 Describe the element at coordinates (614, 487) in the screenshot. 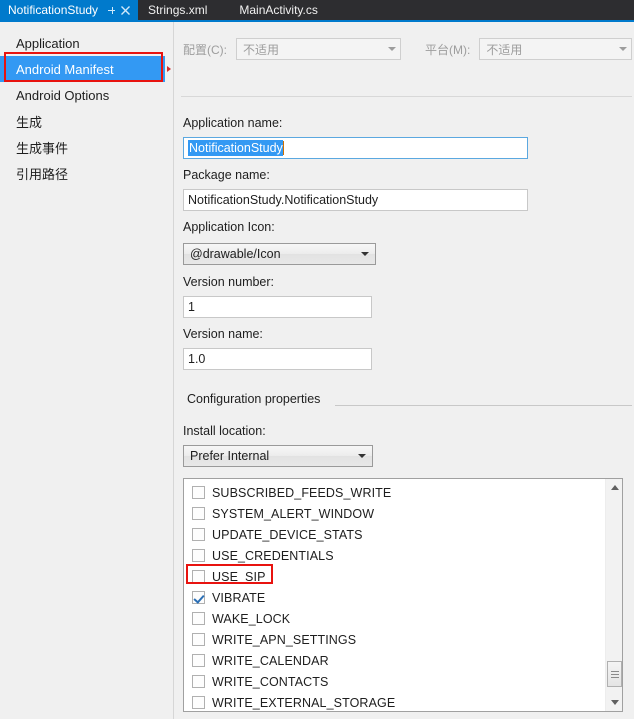

I see `scroll-up-icon` at that location.